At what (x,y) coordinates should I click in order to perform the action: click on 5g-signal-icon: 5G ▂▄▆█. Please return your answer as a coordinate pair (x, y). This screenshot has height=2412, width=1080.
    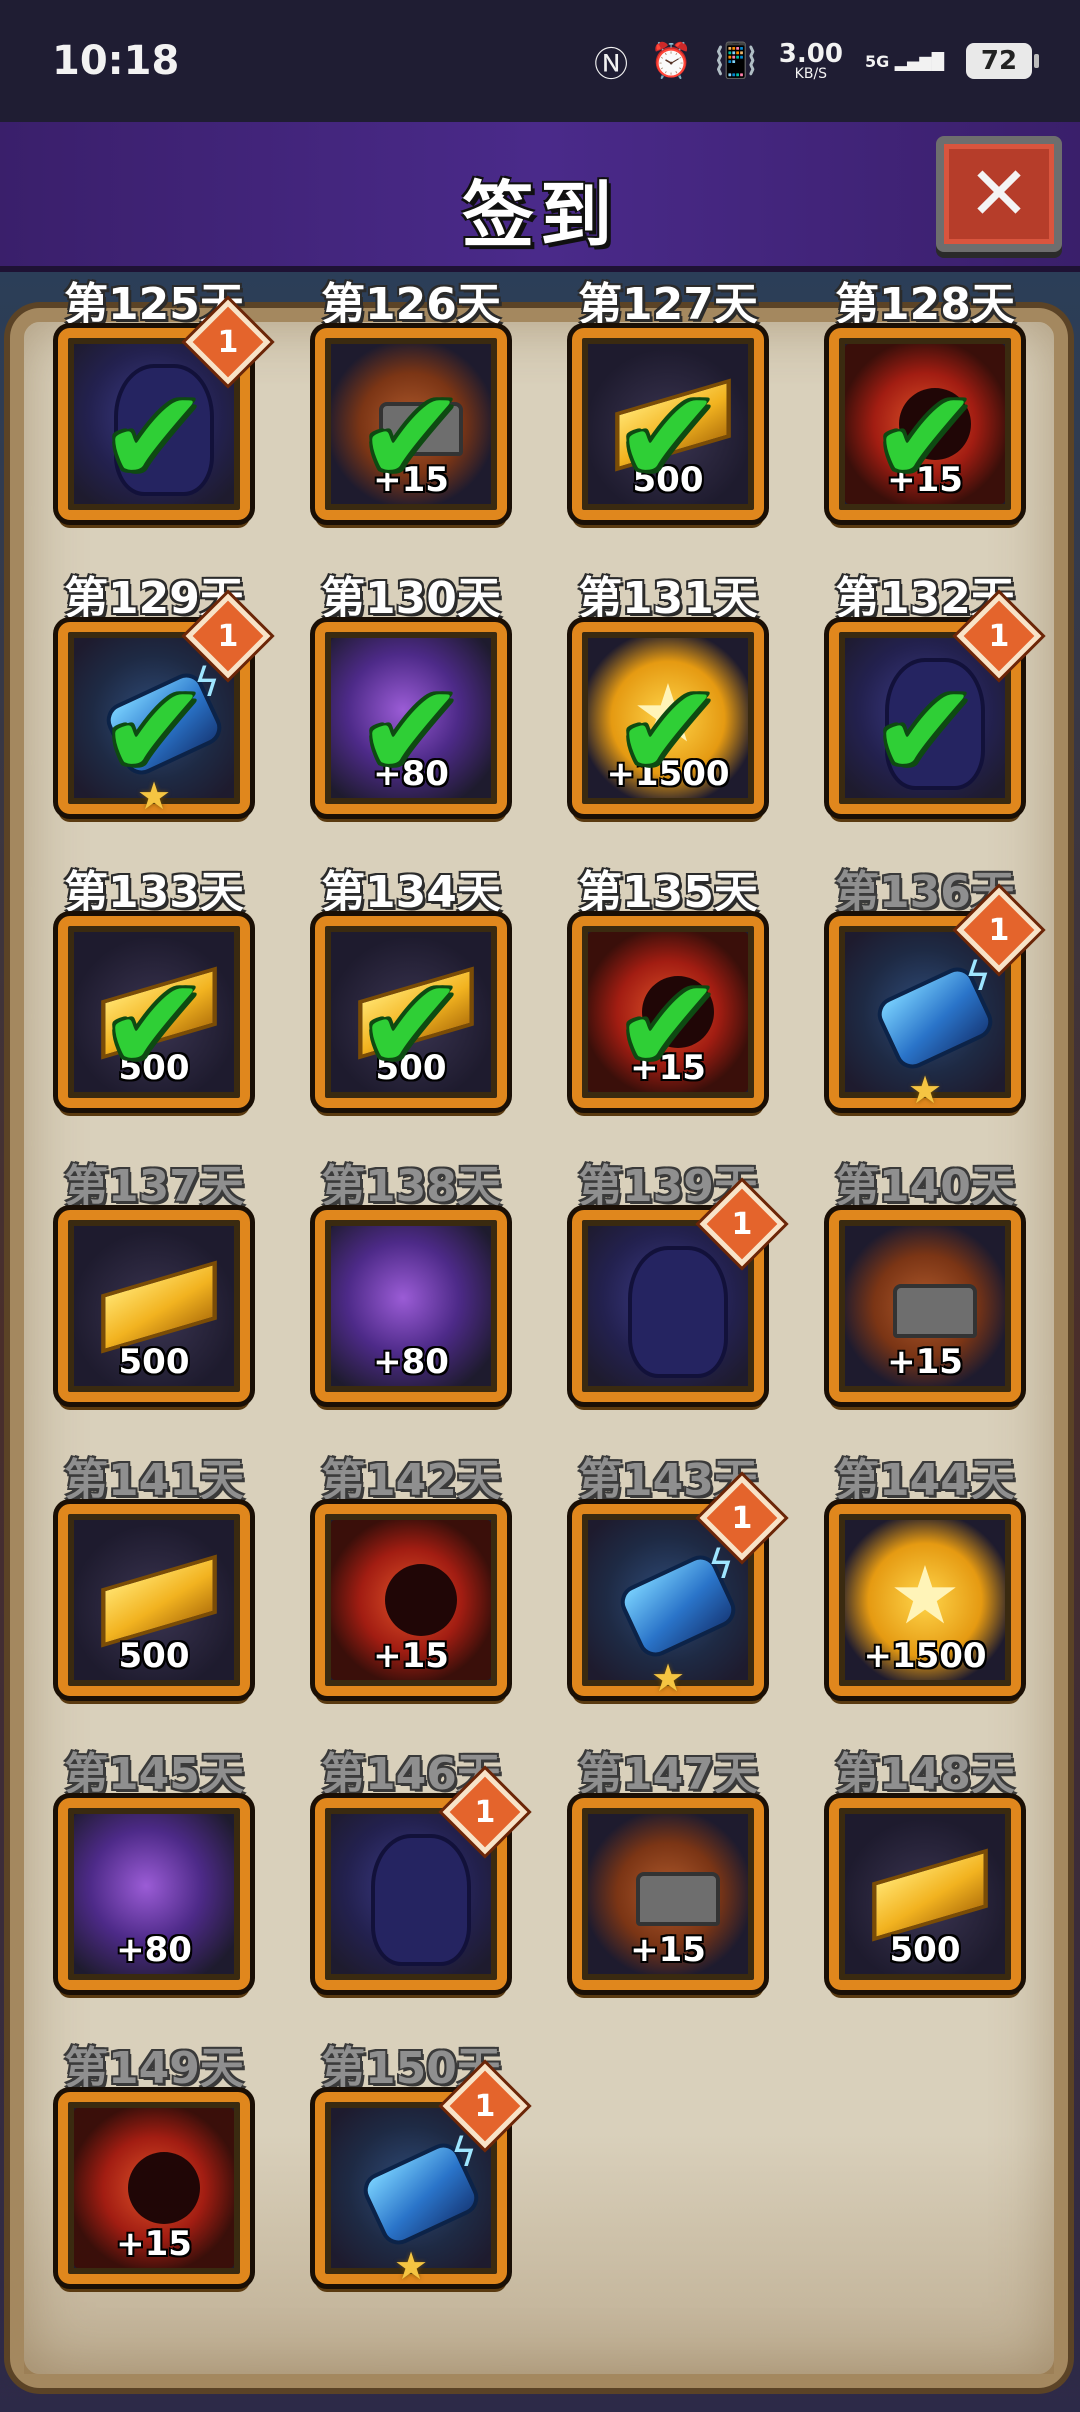
    Looking at the image, I should click on (904, 61).